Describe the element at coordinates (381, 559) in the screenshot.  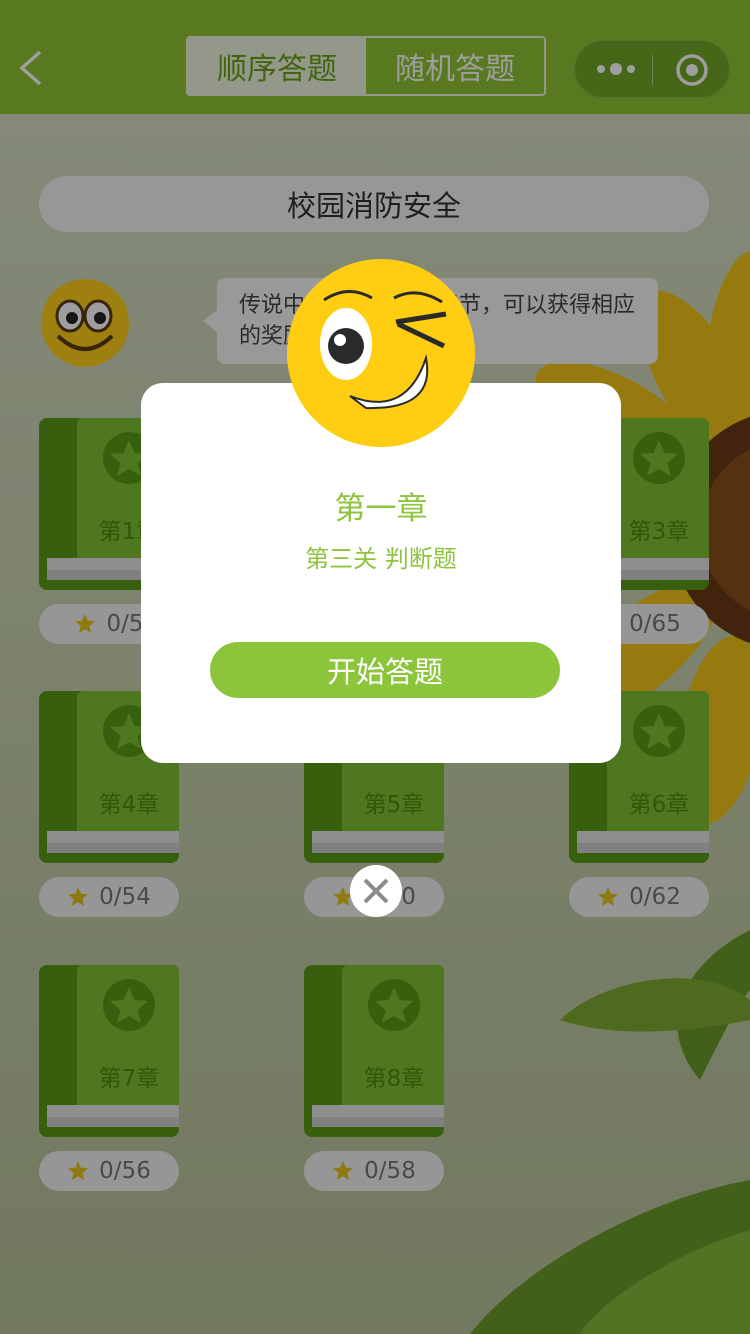
I see `dialog-level-text: 第三关 判断题` at that location.